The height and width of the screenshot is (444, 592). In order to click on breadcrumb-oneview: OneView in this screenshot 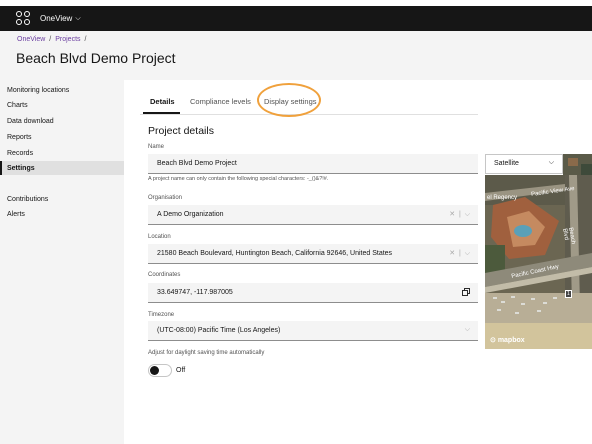, I will do `click(31, 39)`.